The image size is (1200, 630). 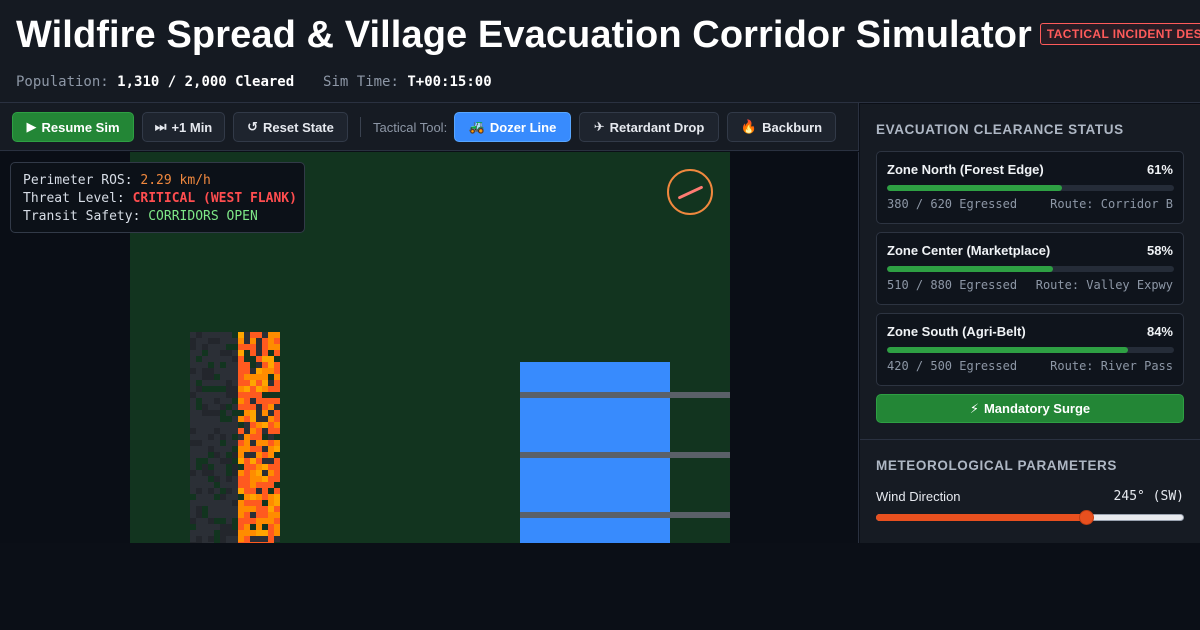 I want to click on wind-direction-value: 245° (SW), so click(x=1148, y=496).